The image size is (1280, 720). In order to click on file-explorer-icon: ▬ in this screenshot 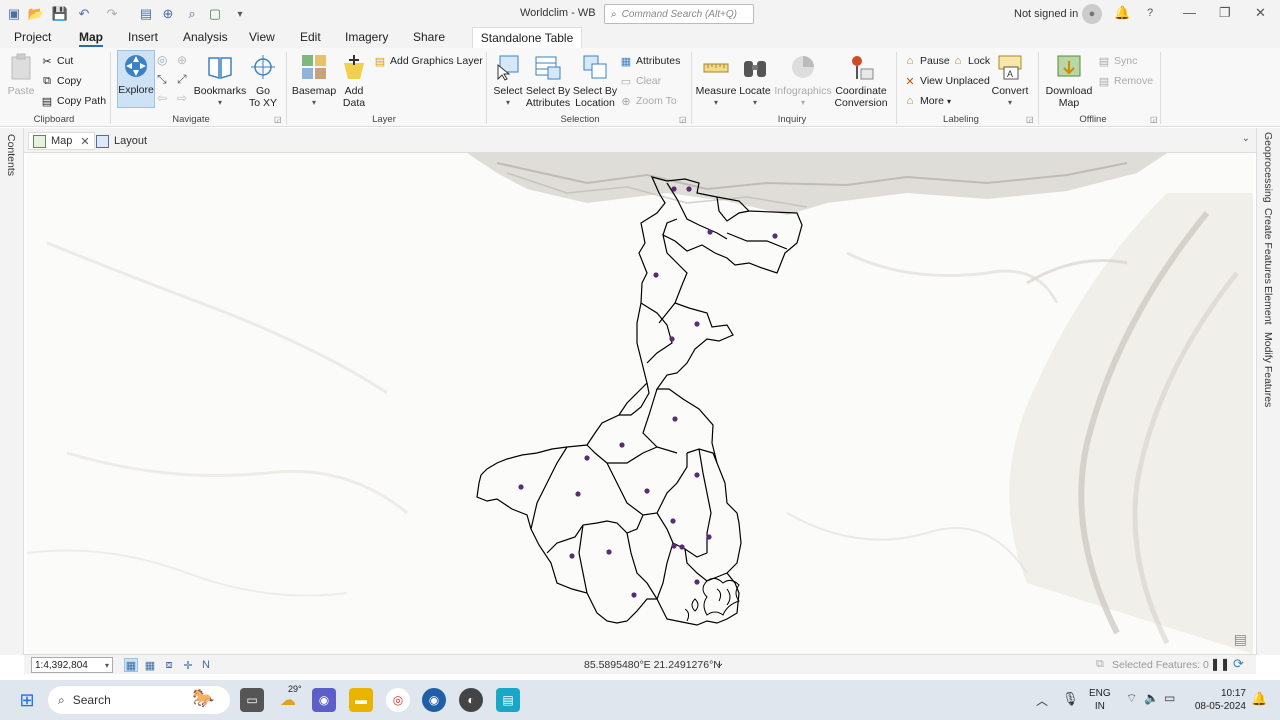, I will do `click(361, 700)`.